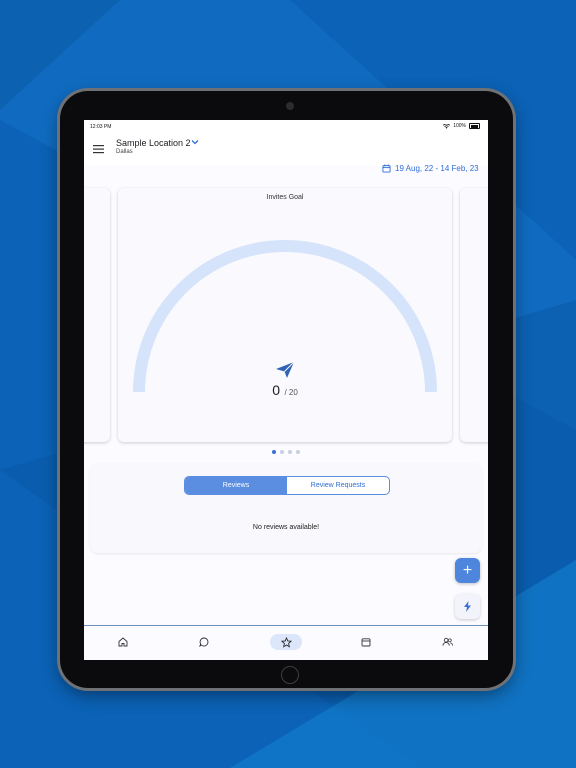  I want to click on reviews-tab-switch: Reviews Review Requests, so click(287, 485).